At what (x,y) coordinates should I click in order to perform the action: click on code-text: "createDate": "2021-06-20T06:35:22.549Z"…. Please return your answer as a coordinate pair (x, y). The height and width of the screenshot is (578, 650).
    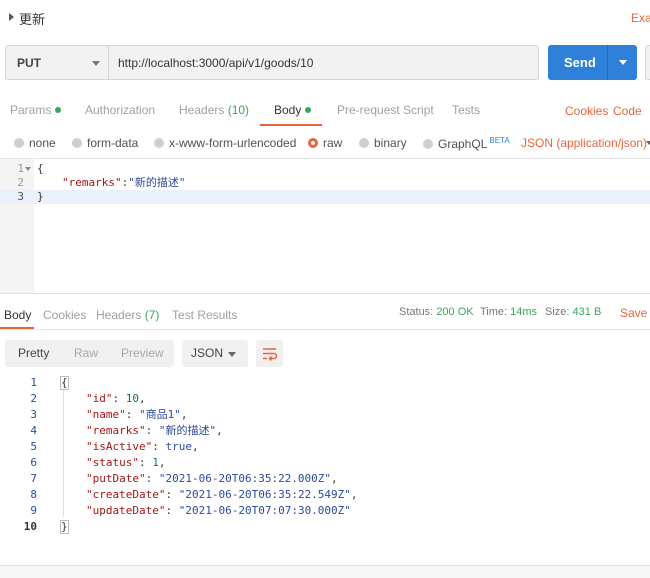
    Looking at the image, I should click on (222, 494).